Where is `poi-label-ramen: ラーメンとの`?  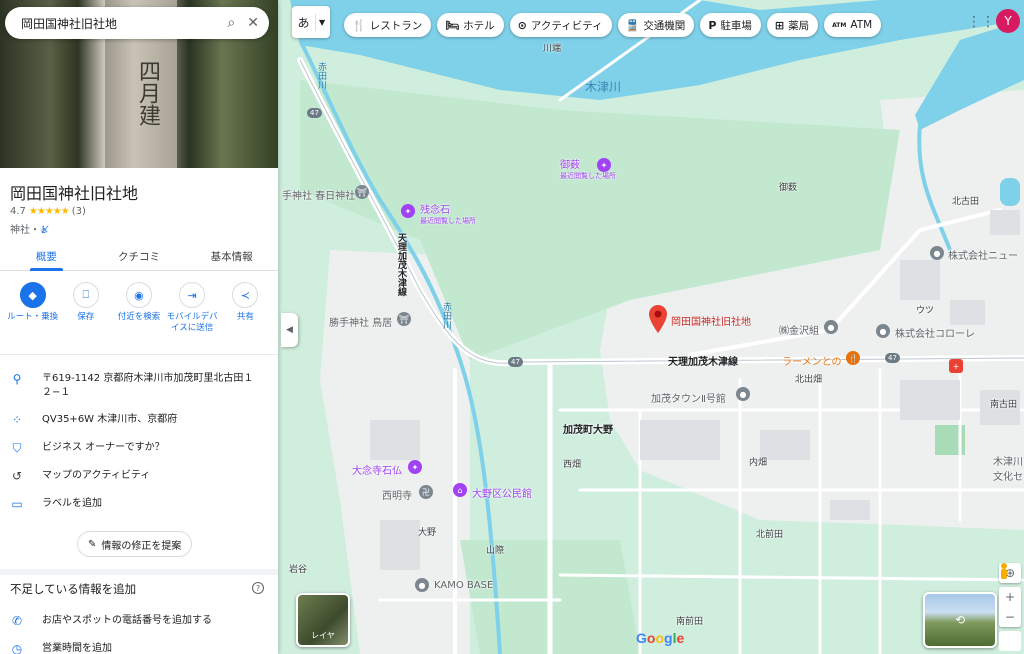
poi-label-ramen: ラーメンとの is located at coordinates (812, 360).